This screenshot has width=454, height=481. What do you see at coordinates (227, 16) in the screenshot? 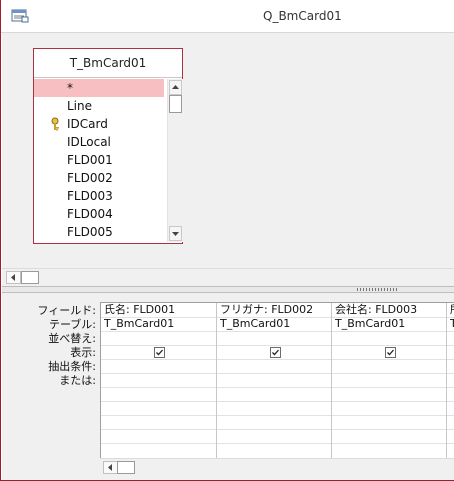
I see `window-titlebar: Q_BmCard01` at bounding box center [227, 16].